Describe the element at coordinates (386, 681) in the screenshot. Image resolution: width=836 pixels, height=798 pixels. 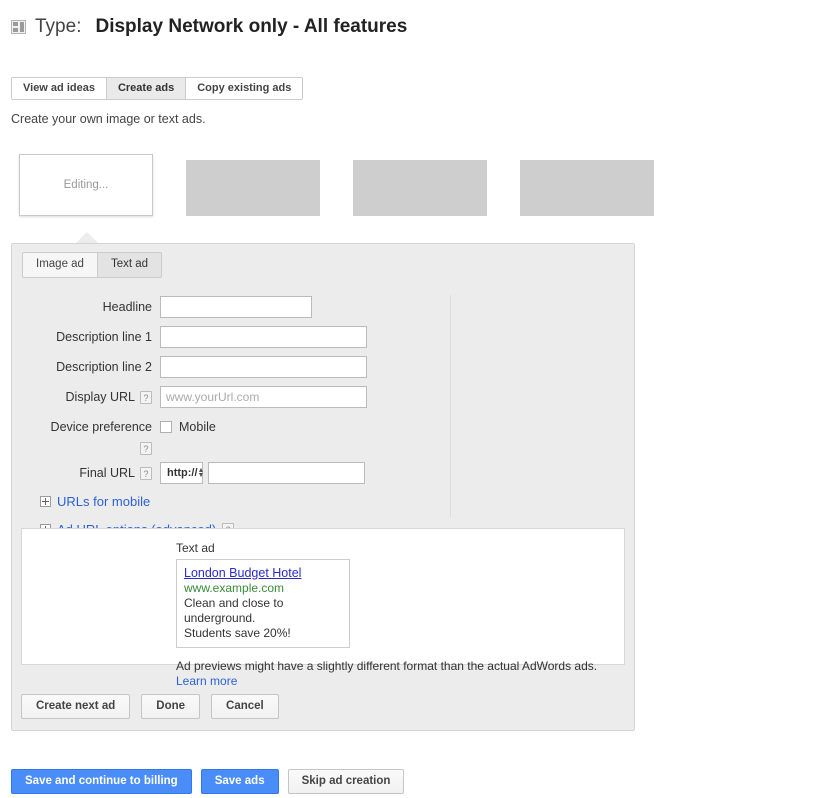
I see `learn-more-link: Learn more` at that location.